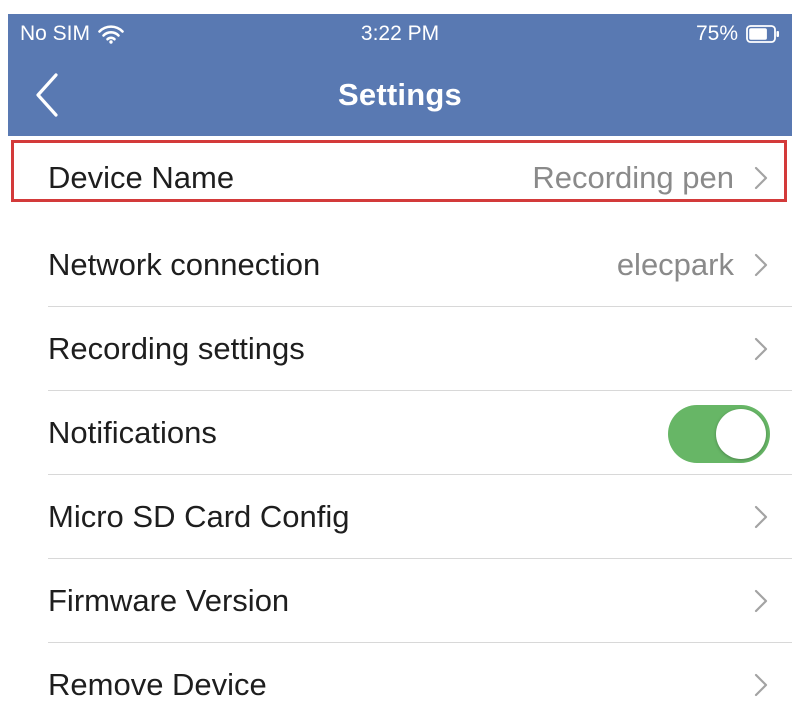 The width and height of the screenshot is (792, 727). I want to click on setting-row-device-name: Device Name Recording pen, so click(400, 178).